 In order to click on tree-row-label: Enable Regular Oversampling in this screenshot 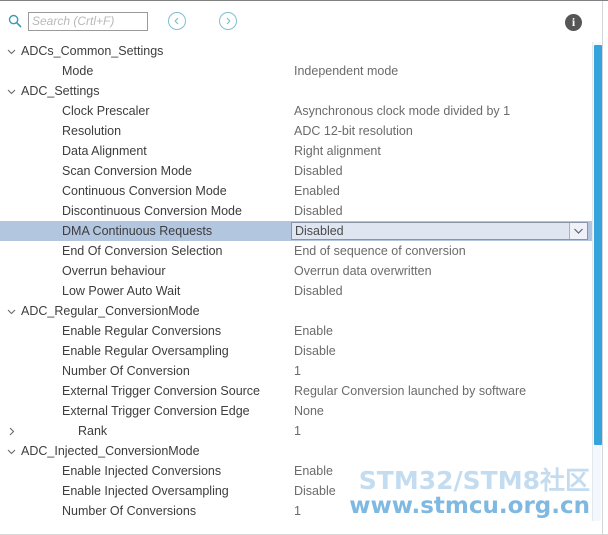, I will do `click(145, 351)`.